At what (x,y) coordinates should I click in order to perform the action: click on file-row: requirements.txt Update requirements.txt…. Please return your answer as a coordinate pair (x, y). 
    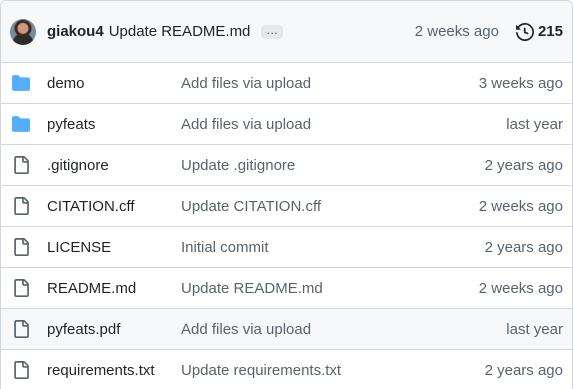
    Looking at the image, I should click on (286, 369).